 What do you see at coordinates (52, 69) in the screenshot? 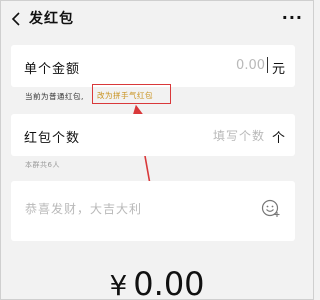
I see `amount-label: 单个金额` at bounding box center [52, 69].